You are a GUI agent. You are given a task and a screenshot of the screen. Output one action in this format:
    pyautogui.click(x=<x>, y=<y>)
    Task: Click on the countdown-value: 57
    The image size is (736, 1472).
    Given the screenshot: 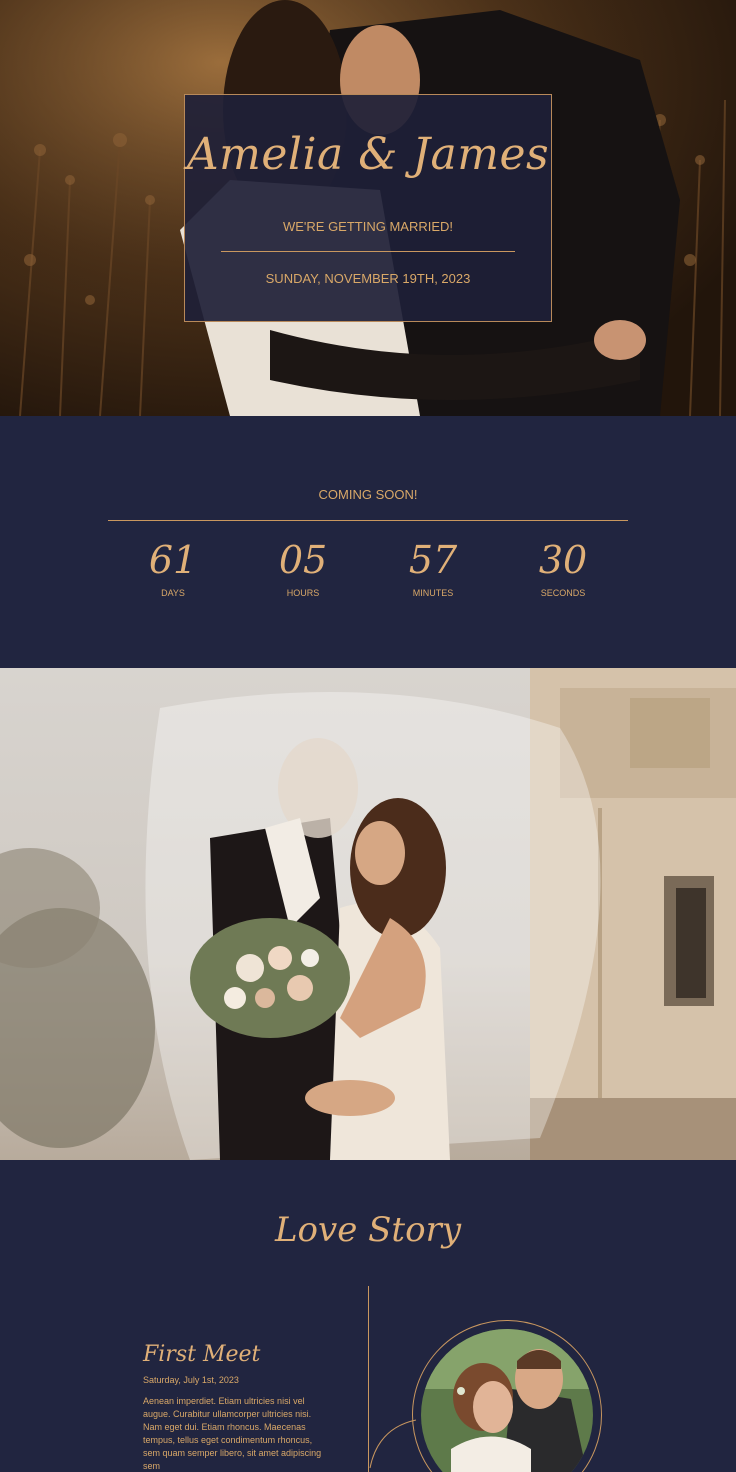 What is the action you would take?
    pyautogui.click(x=433, y=560)
    